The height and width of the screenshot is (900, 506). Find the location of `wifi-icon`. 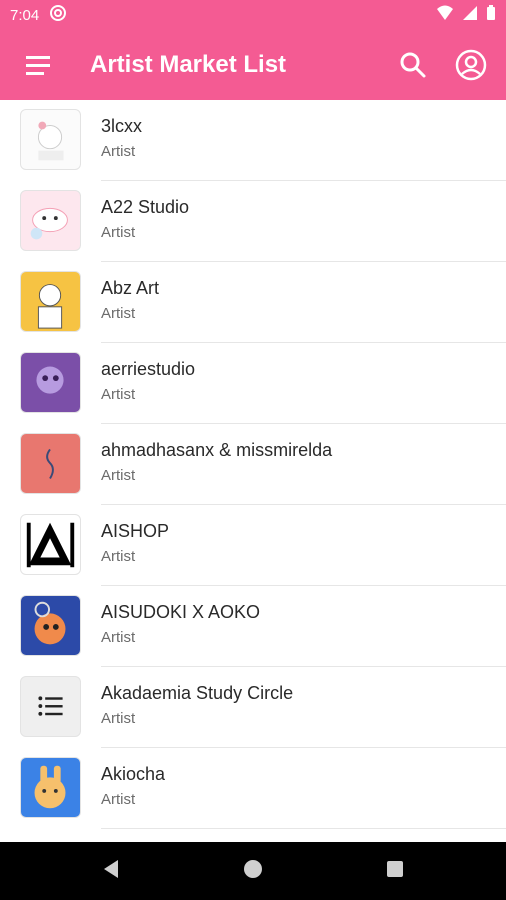

wifi-icon is located at coordinates (445, 15).